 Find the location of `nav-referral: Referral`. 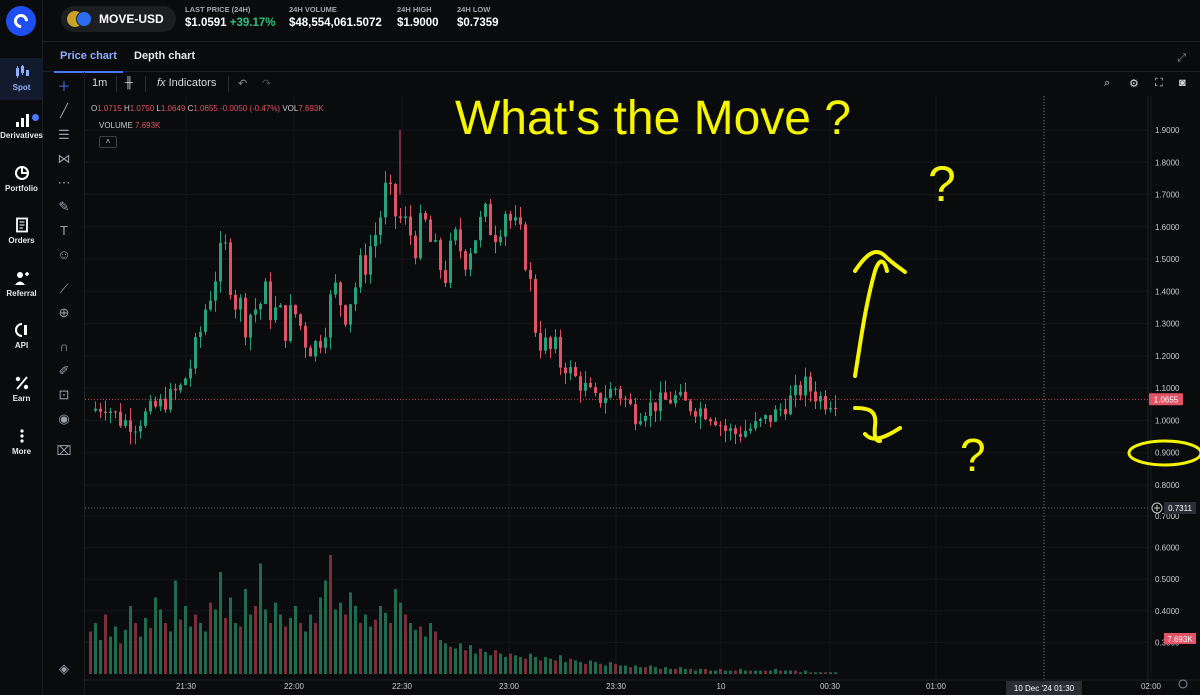

nav-referral: Referral is located at coordinates (21, 284).